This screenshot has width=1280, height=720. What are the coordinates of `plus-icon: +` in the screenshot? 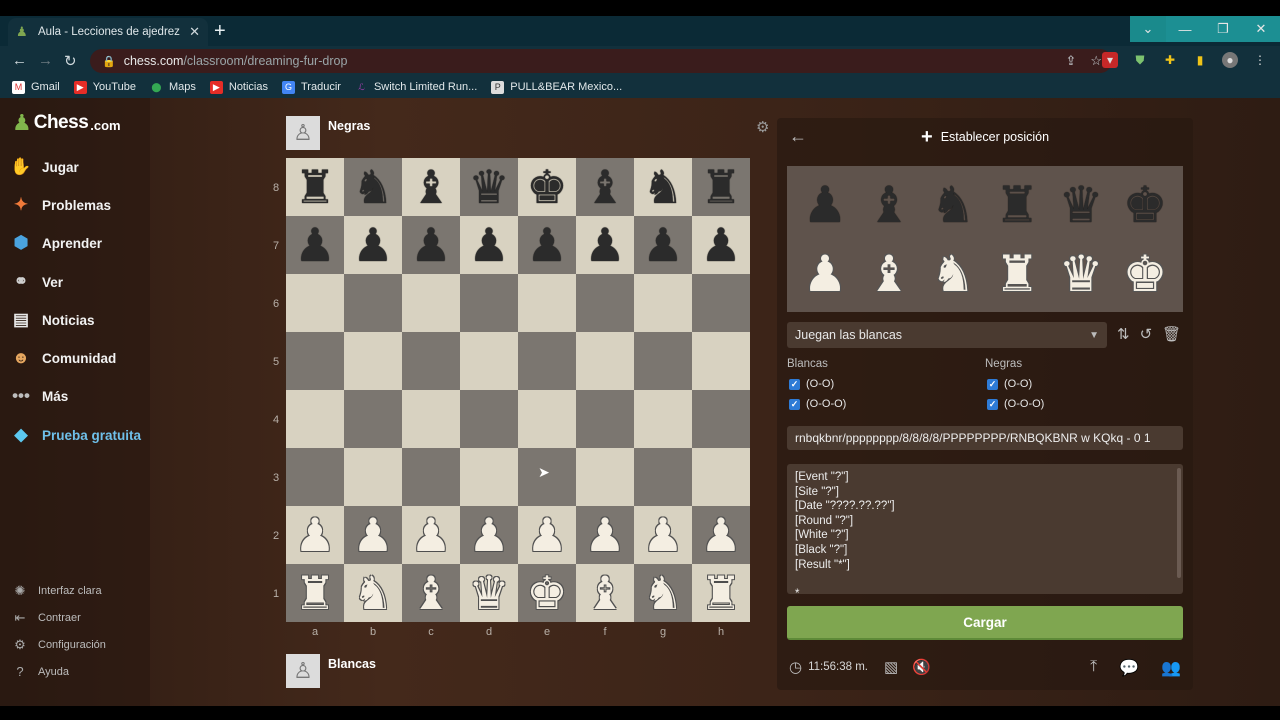 It's located at (220, 31).